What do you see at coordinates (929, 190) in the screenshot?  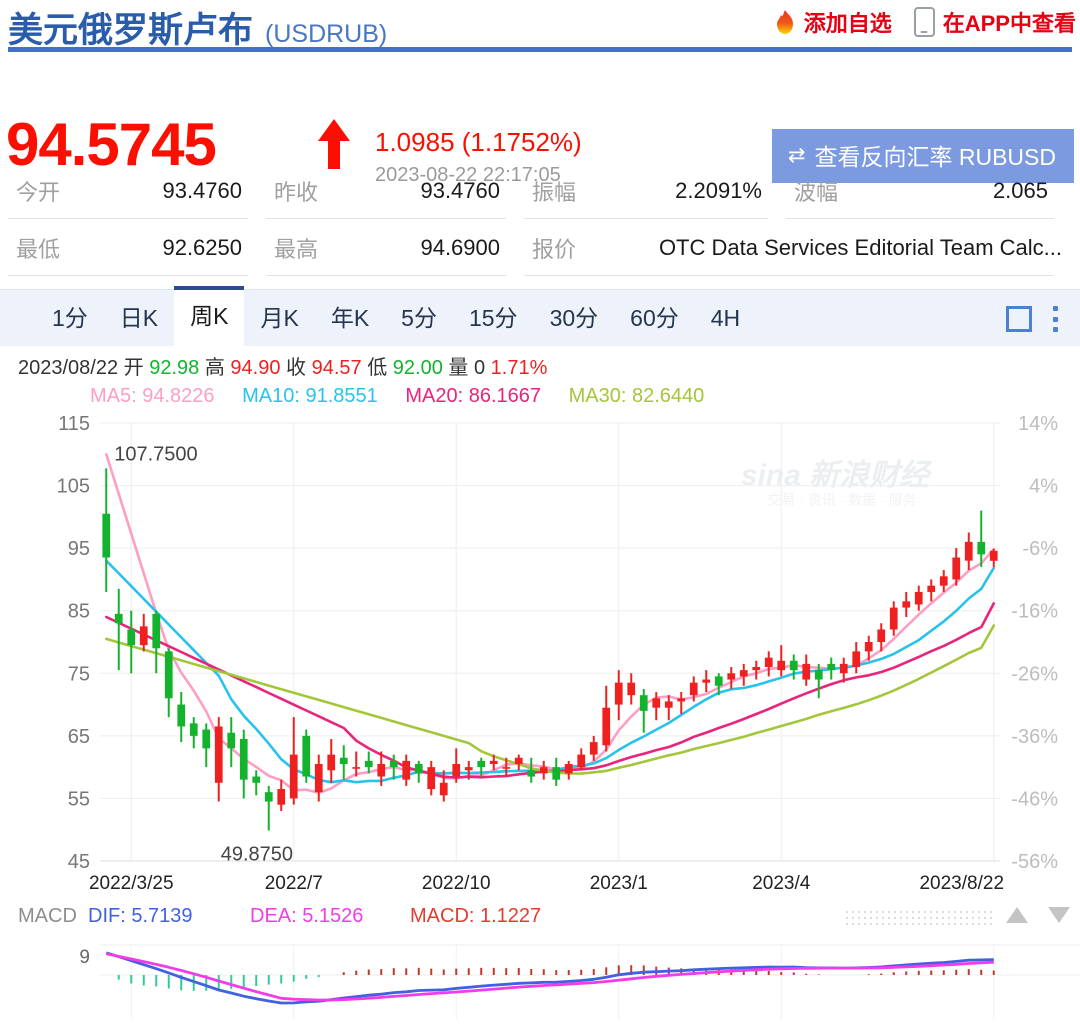 I see `stat-range: 波幅 2.065` at bounding box center [929, 190].